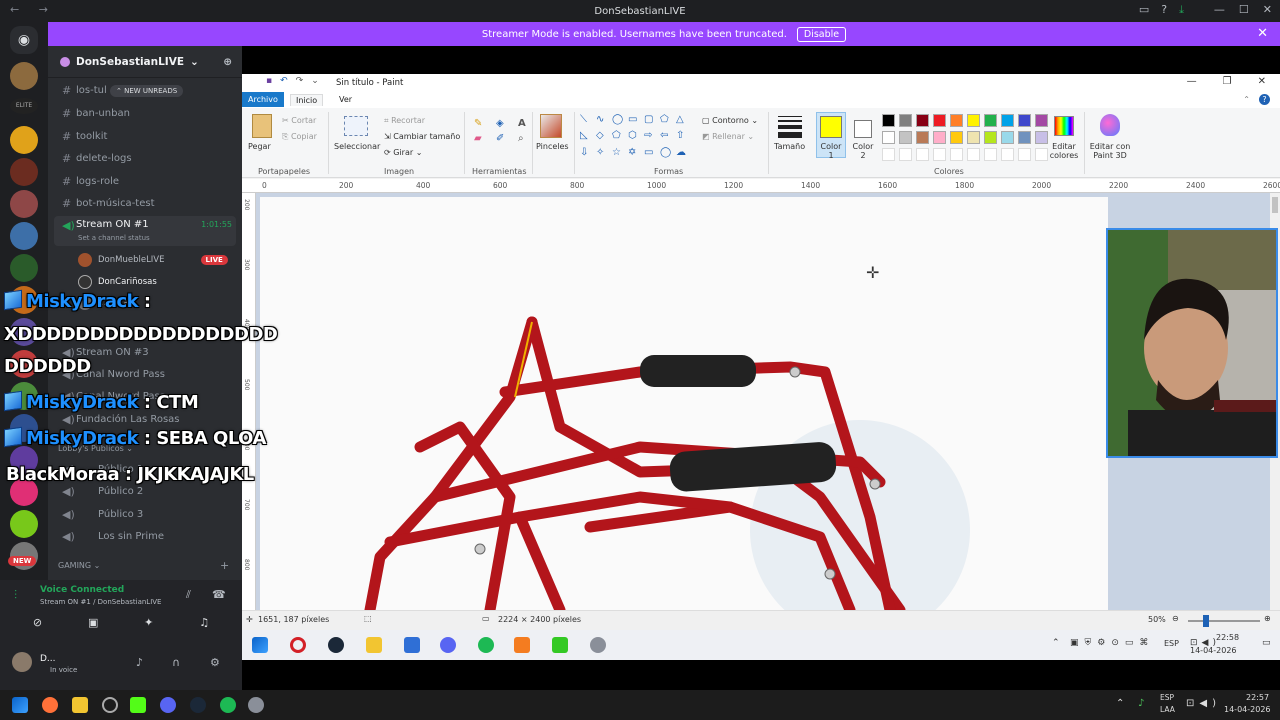 This screenshot has width=1280, height=720. Describe the element at coordinates (587, 154) in the screenshot. I see `arrow-down-shape-icon: ⇩` at that location.